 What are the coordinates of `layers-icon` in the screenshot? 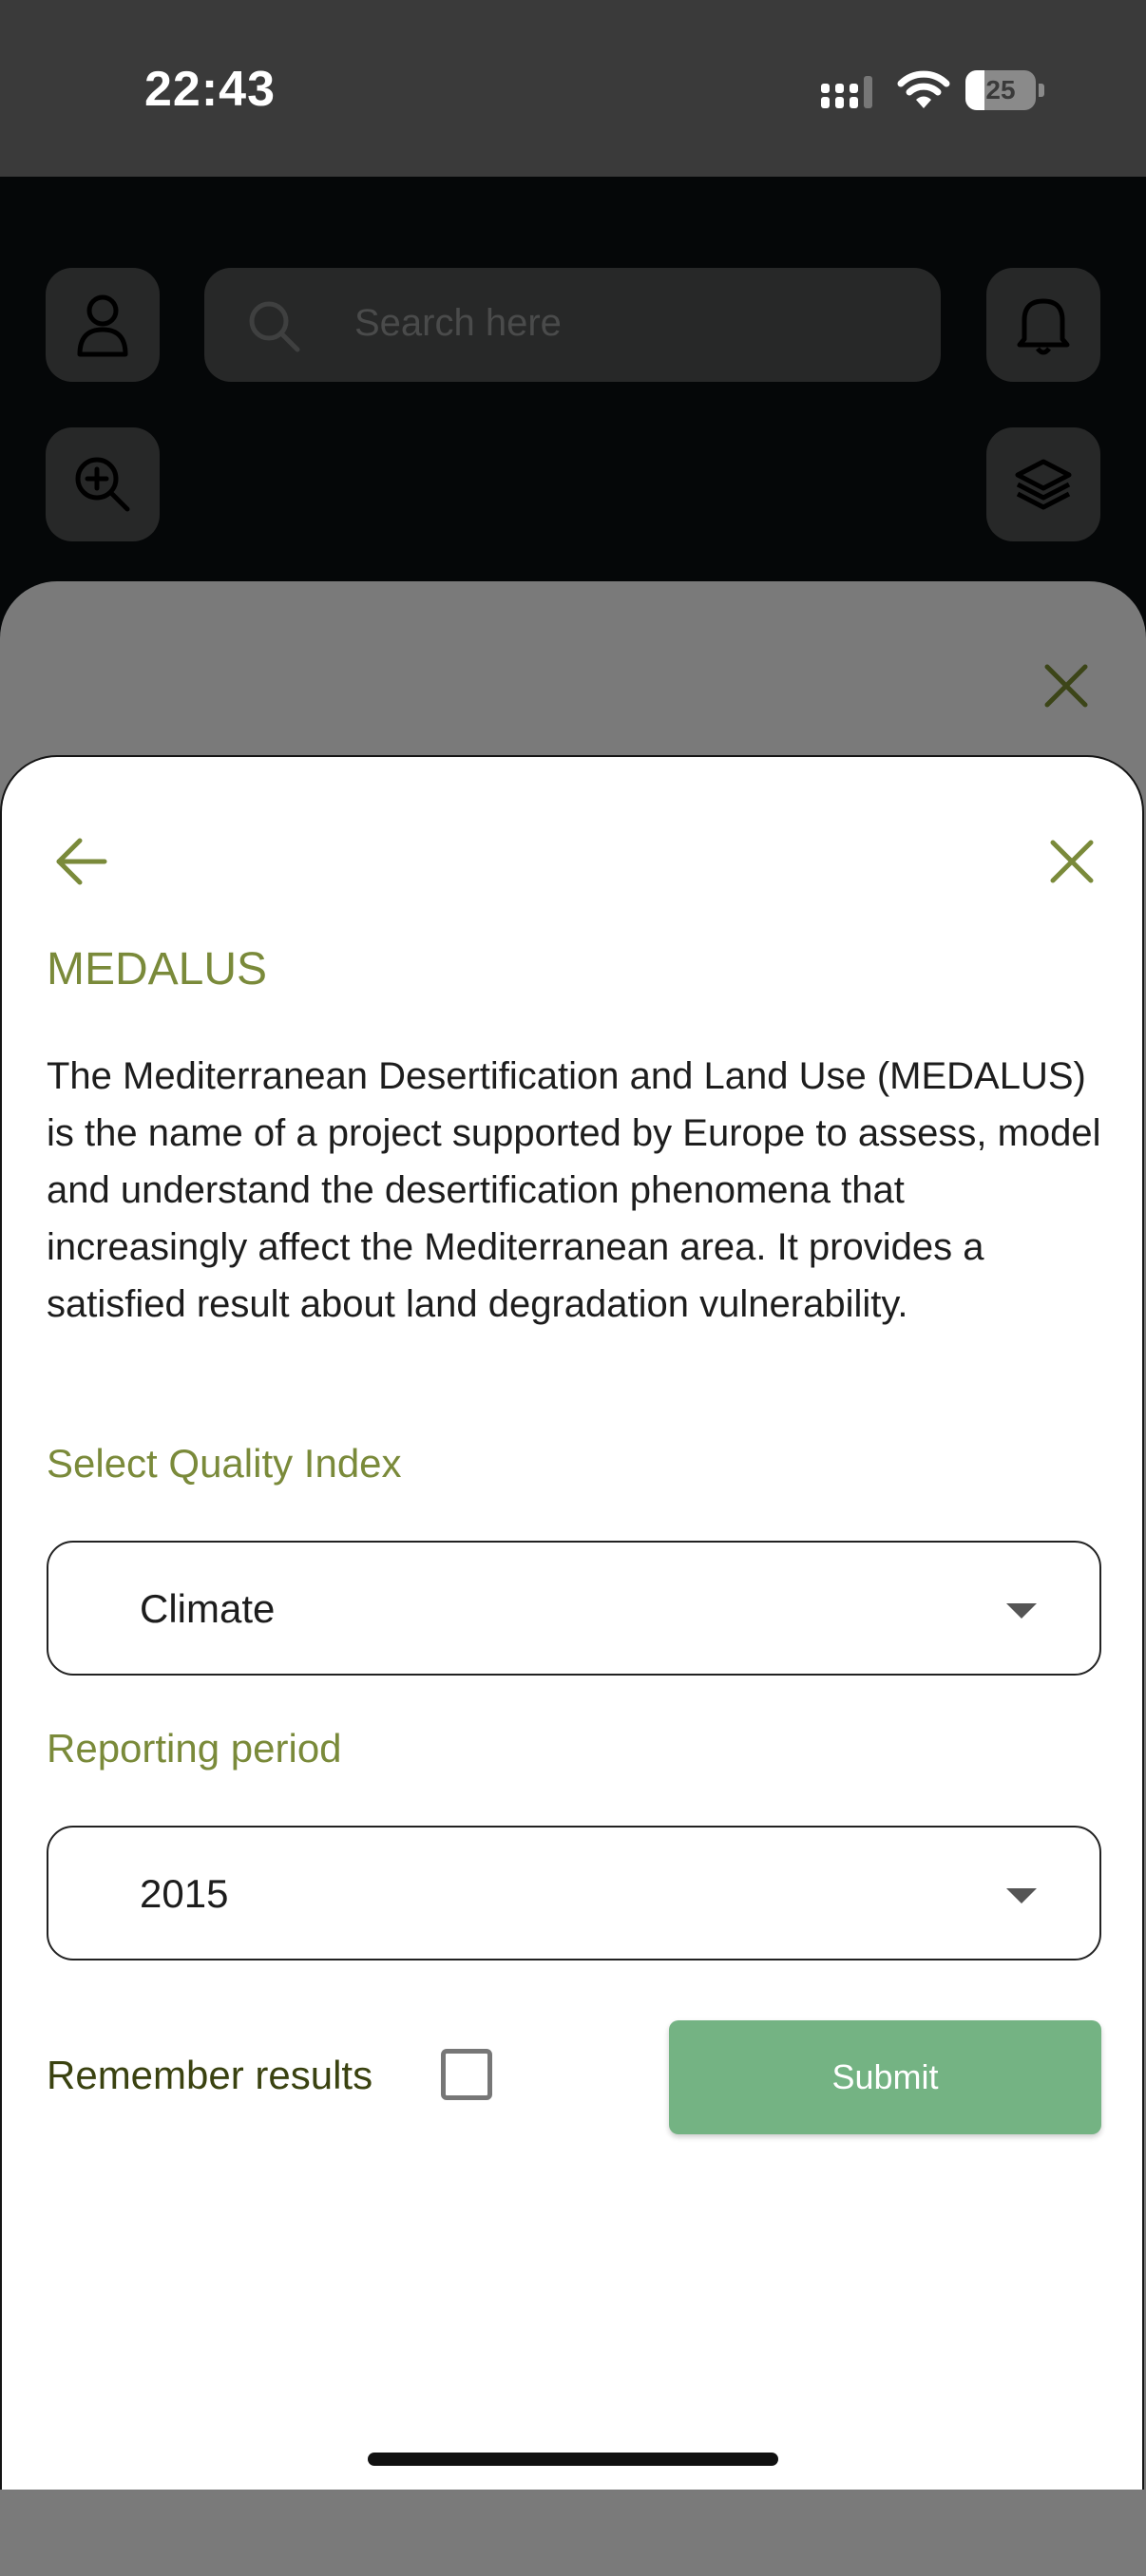 It's located at (1043, 484).